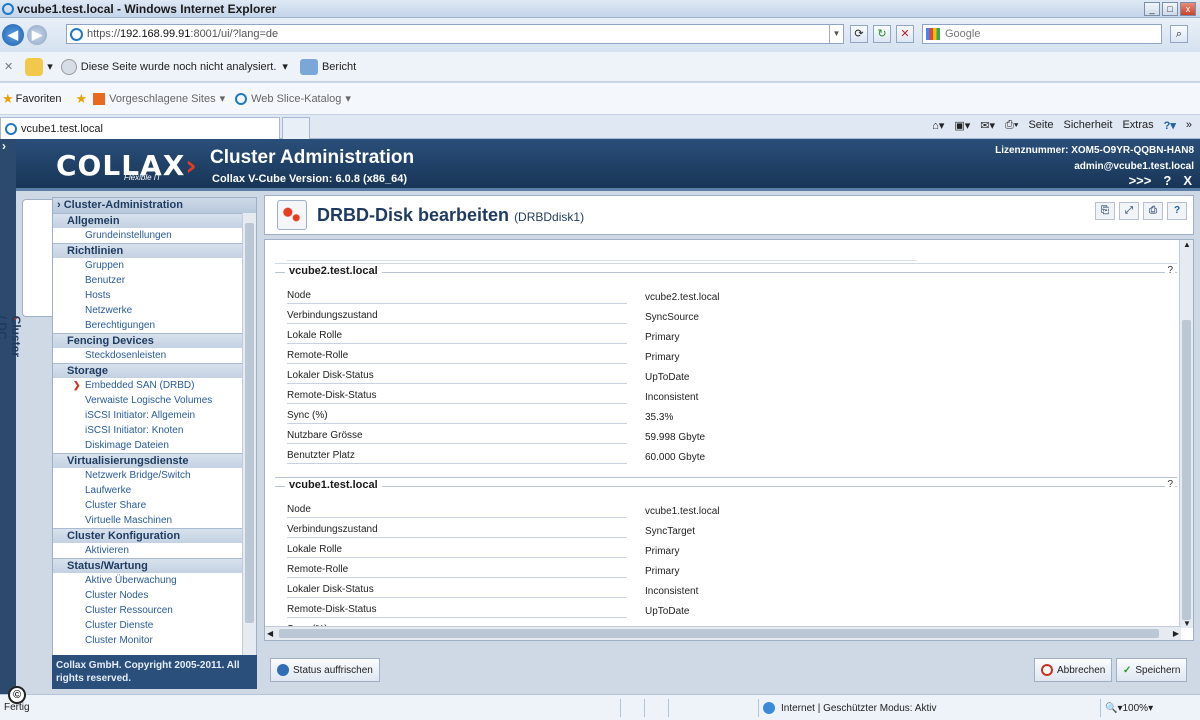 The height and width of the screenshot is (720, 1200). Describe the element at coordinates (154, 355) in the screenshot. I see `nav-item: Steckdosenleisten` at that location.